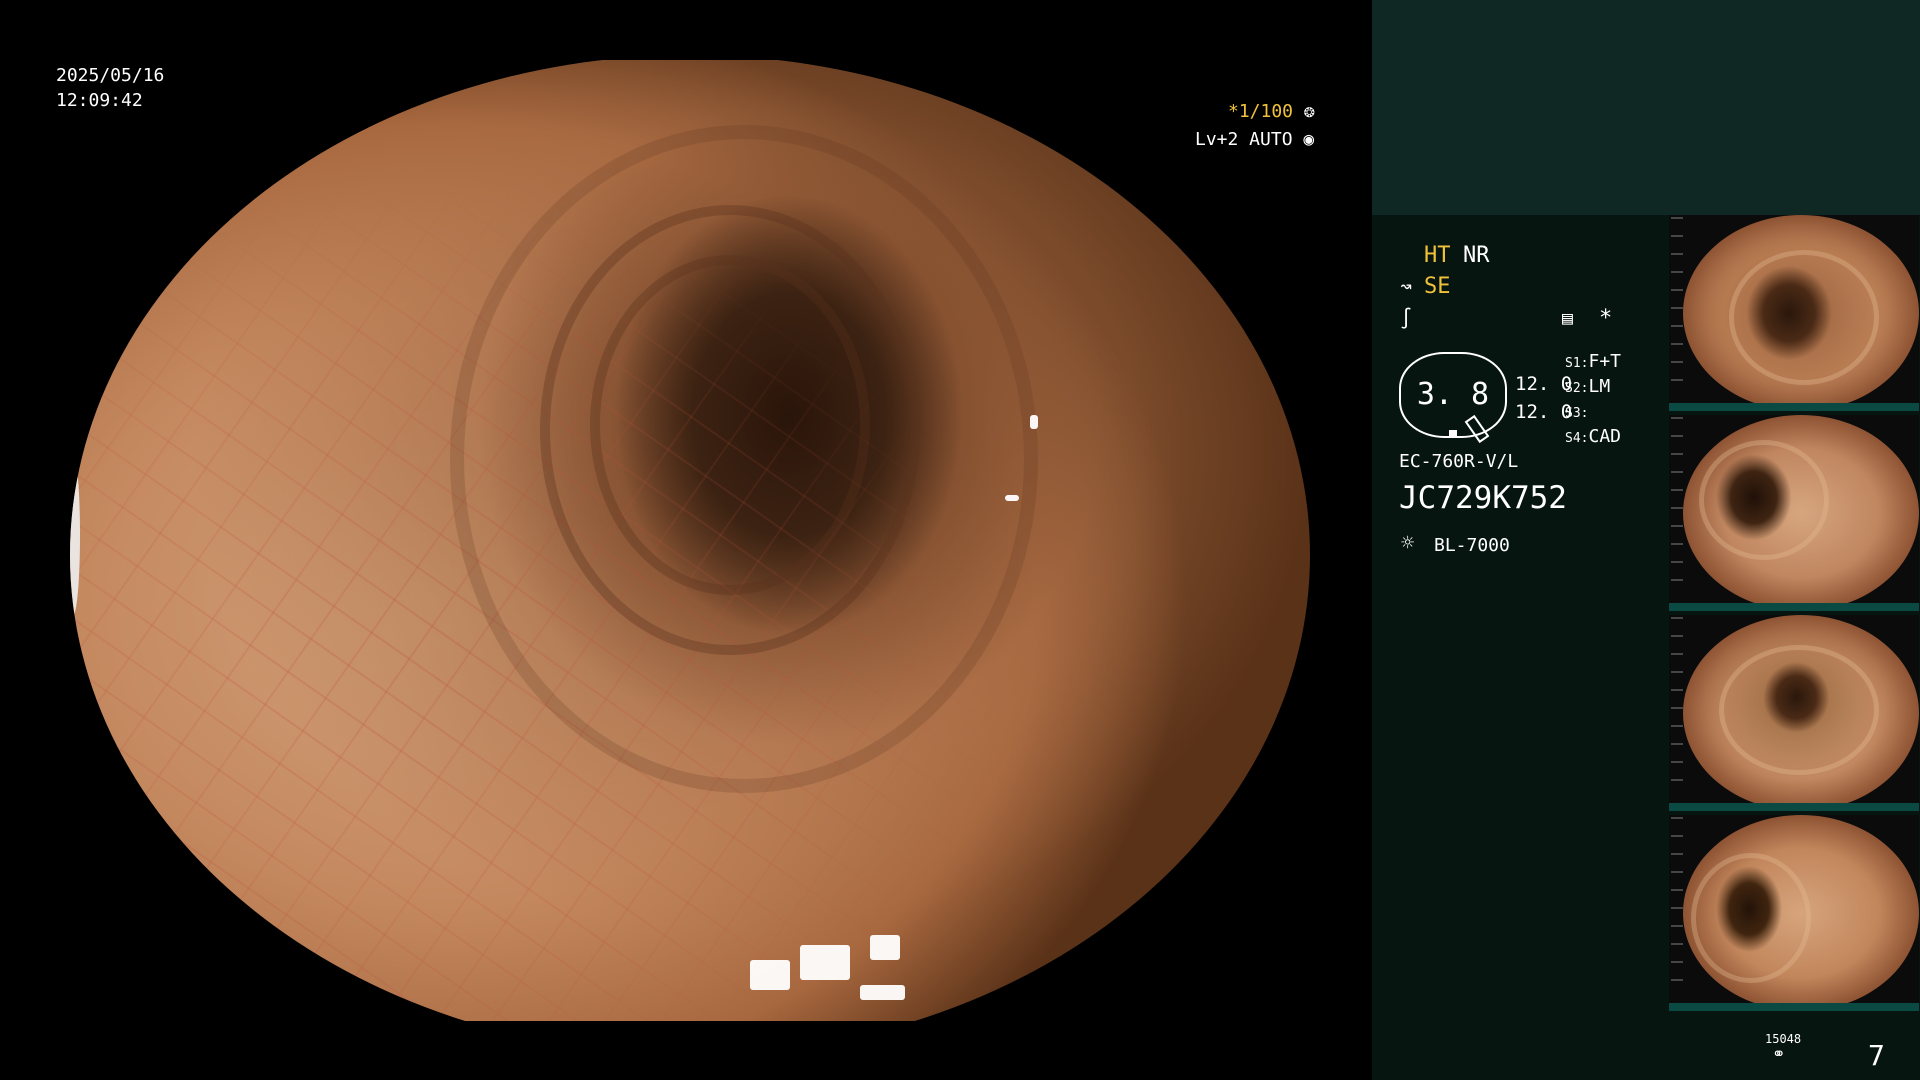 Image resolution: width=1920 pixels, height=1080 pixels. What do you see at coordinates (1604, 436) in the screenshot?
I see `switch-value: CAD` at bounding box center [1604, 436].